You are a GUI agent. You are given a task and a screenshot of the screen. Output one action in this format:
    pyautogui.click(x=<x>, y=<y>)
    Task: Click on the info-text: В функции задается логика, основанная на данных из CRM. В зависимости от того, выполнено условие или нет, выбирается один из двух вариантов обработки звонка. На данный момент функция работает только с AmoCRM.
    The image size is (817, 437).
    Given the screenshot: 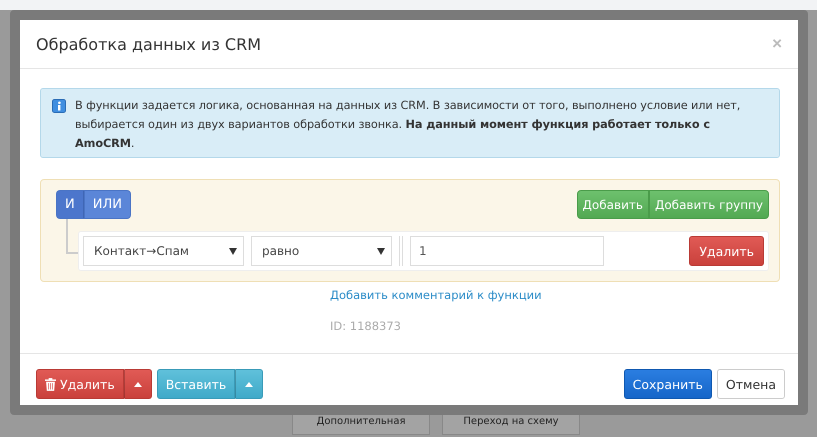 What is the action you would take?
    pyautogui.click(x=408, y=125)
    